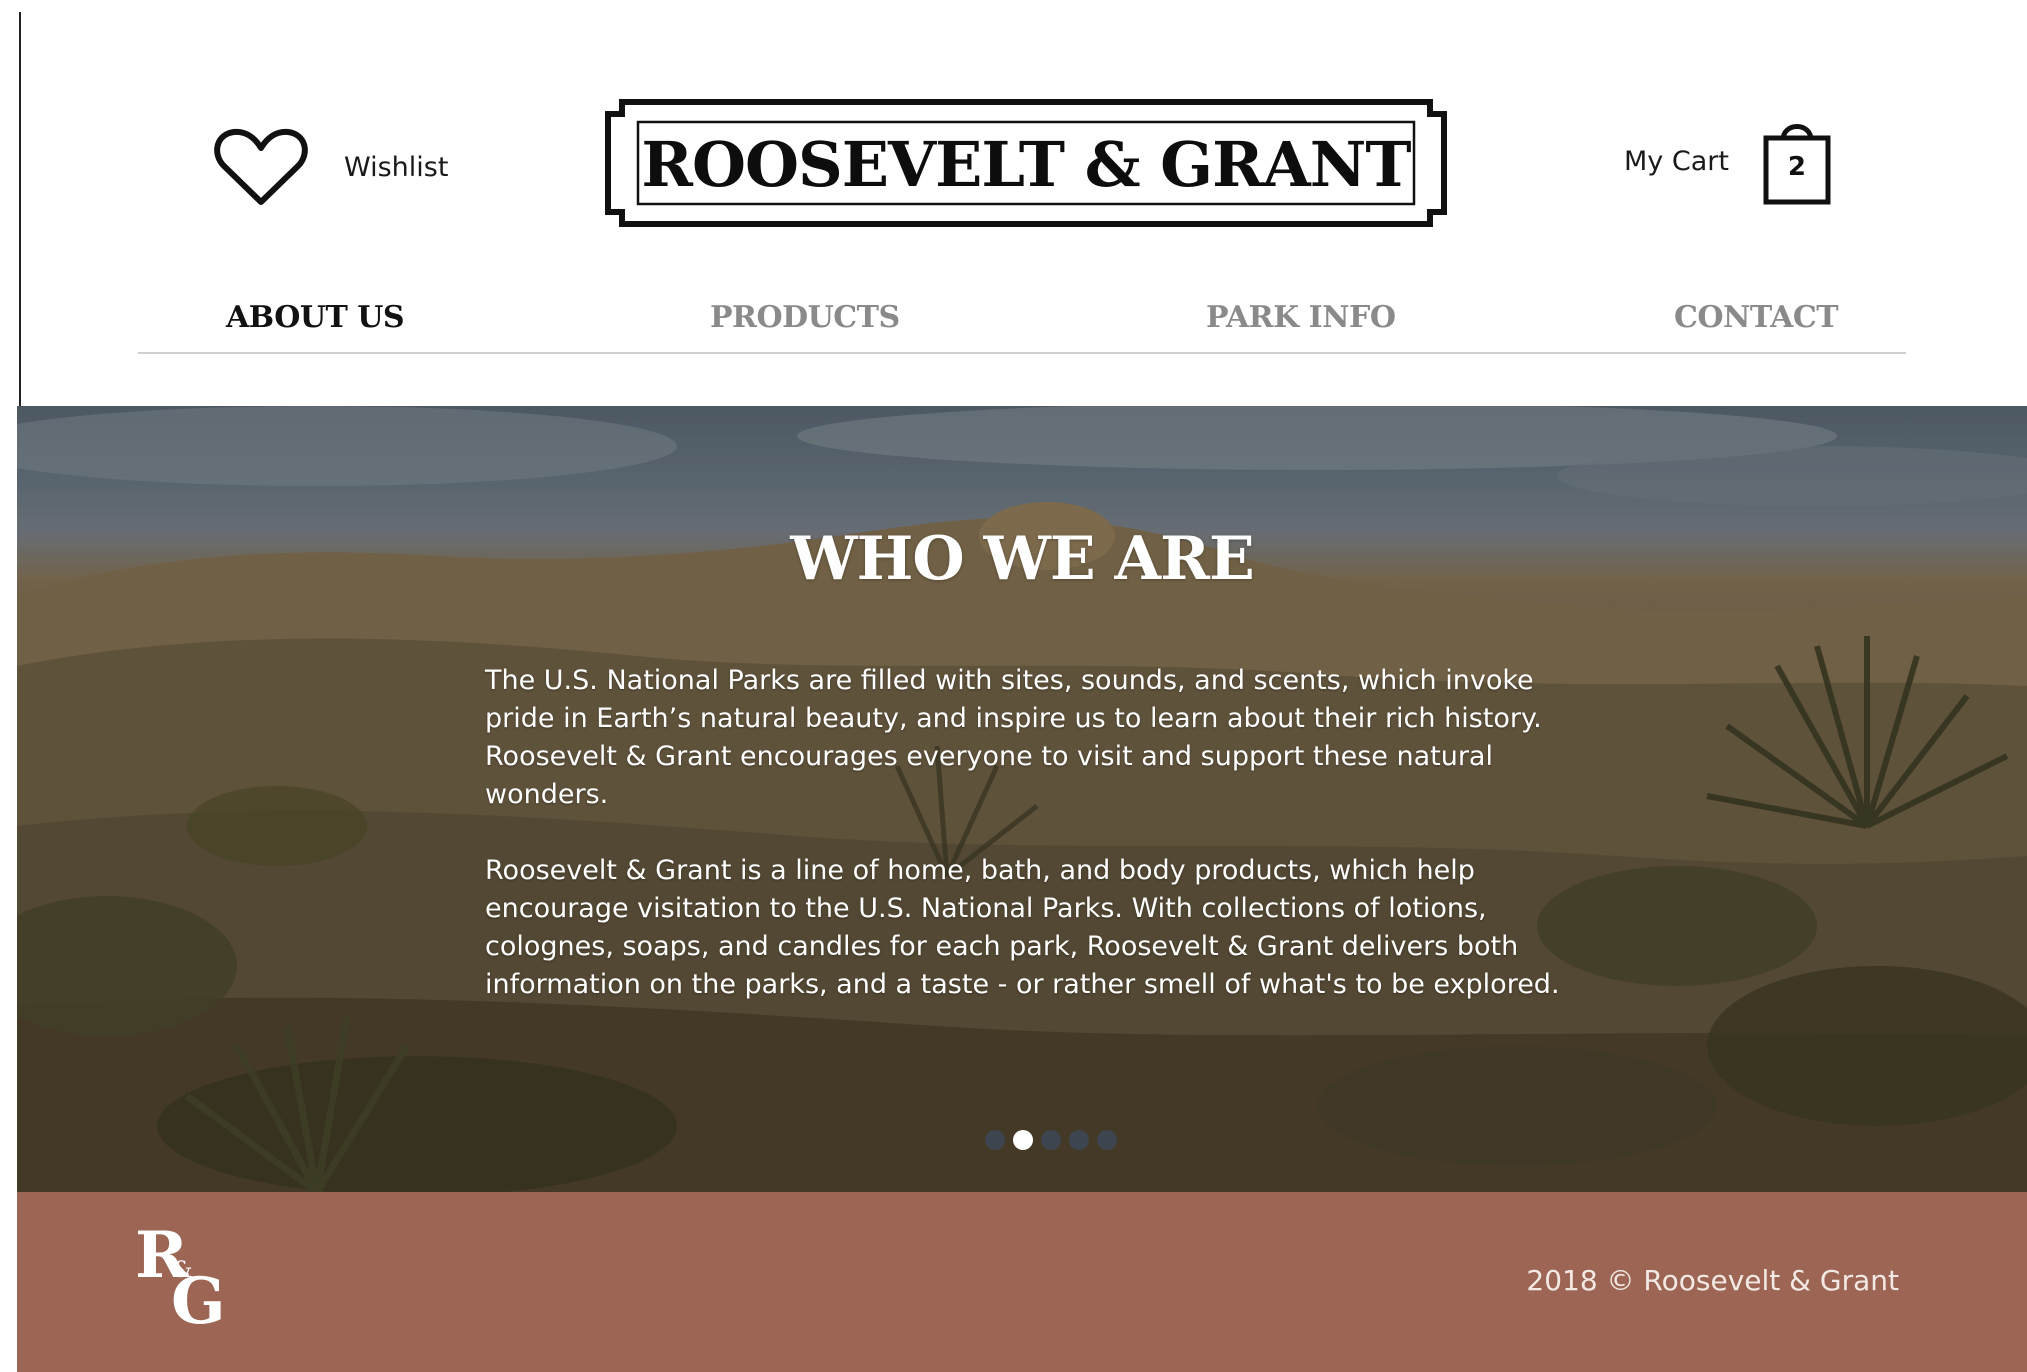 This screenshot has width=2027, height=1372. What do you see at coordinates (1712, 1280) in the screenshot?
I see `copyright-text: 2018 © Roosevelt & Grant` at bounding box center [1712, 1280].